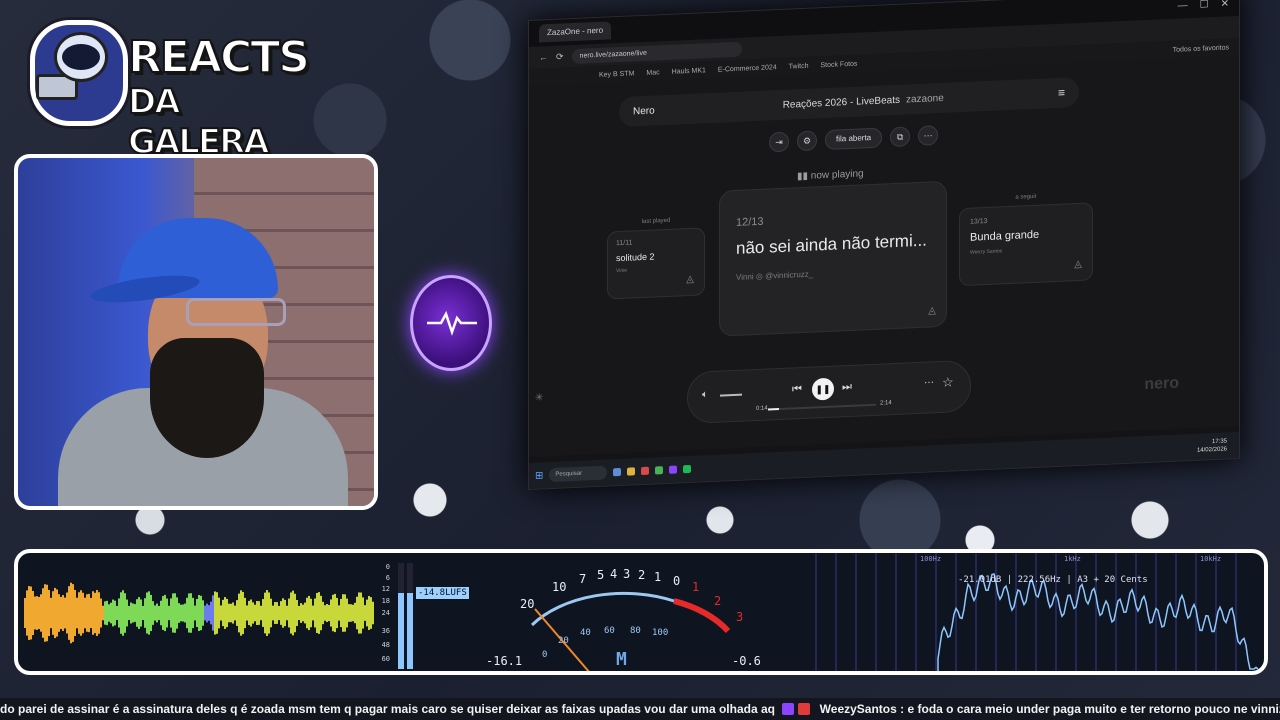 The width and height of the screenshot is (1280, 720). Describe the element at coordinates (616, 74) in the screenshot. I see `bookmark-item: Key B STM` at that location.